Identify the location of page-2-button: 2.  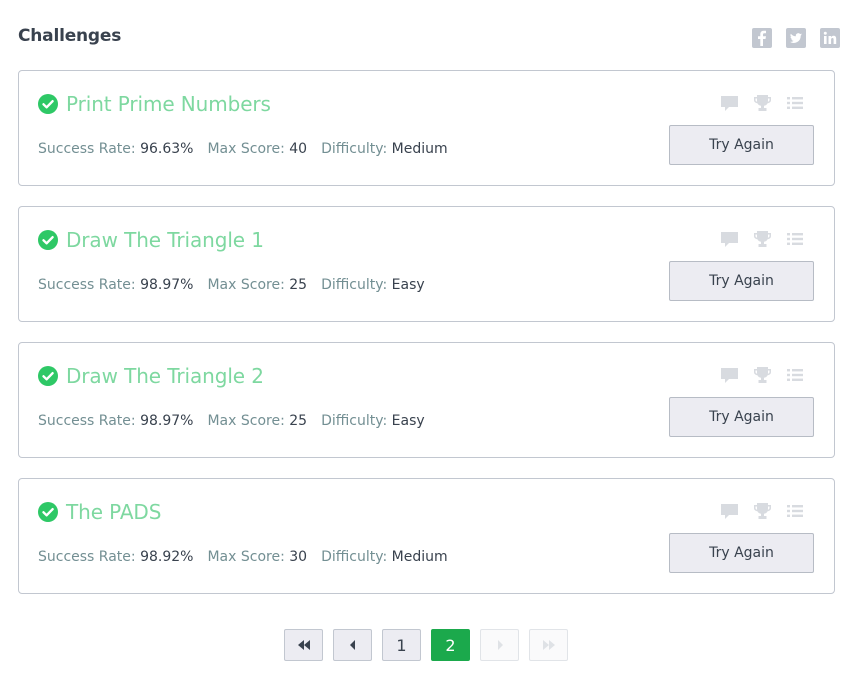
(450, 645).